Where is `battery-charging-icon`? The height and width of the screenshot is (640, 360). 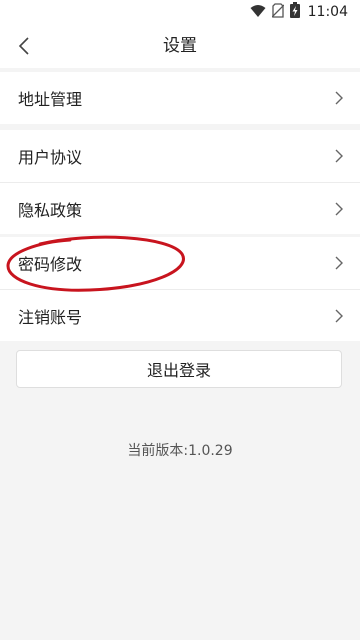 battery-charging-icon is located at coordinates (294, 12).